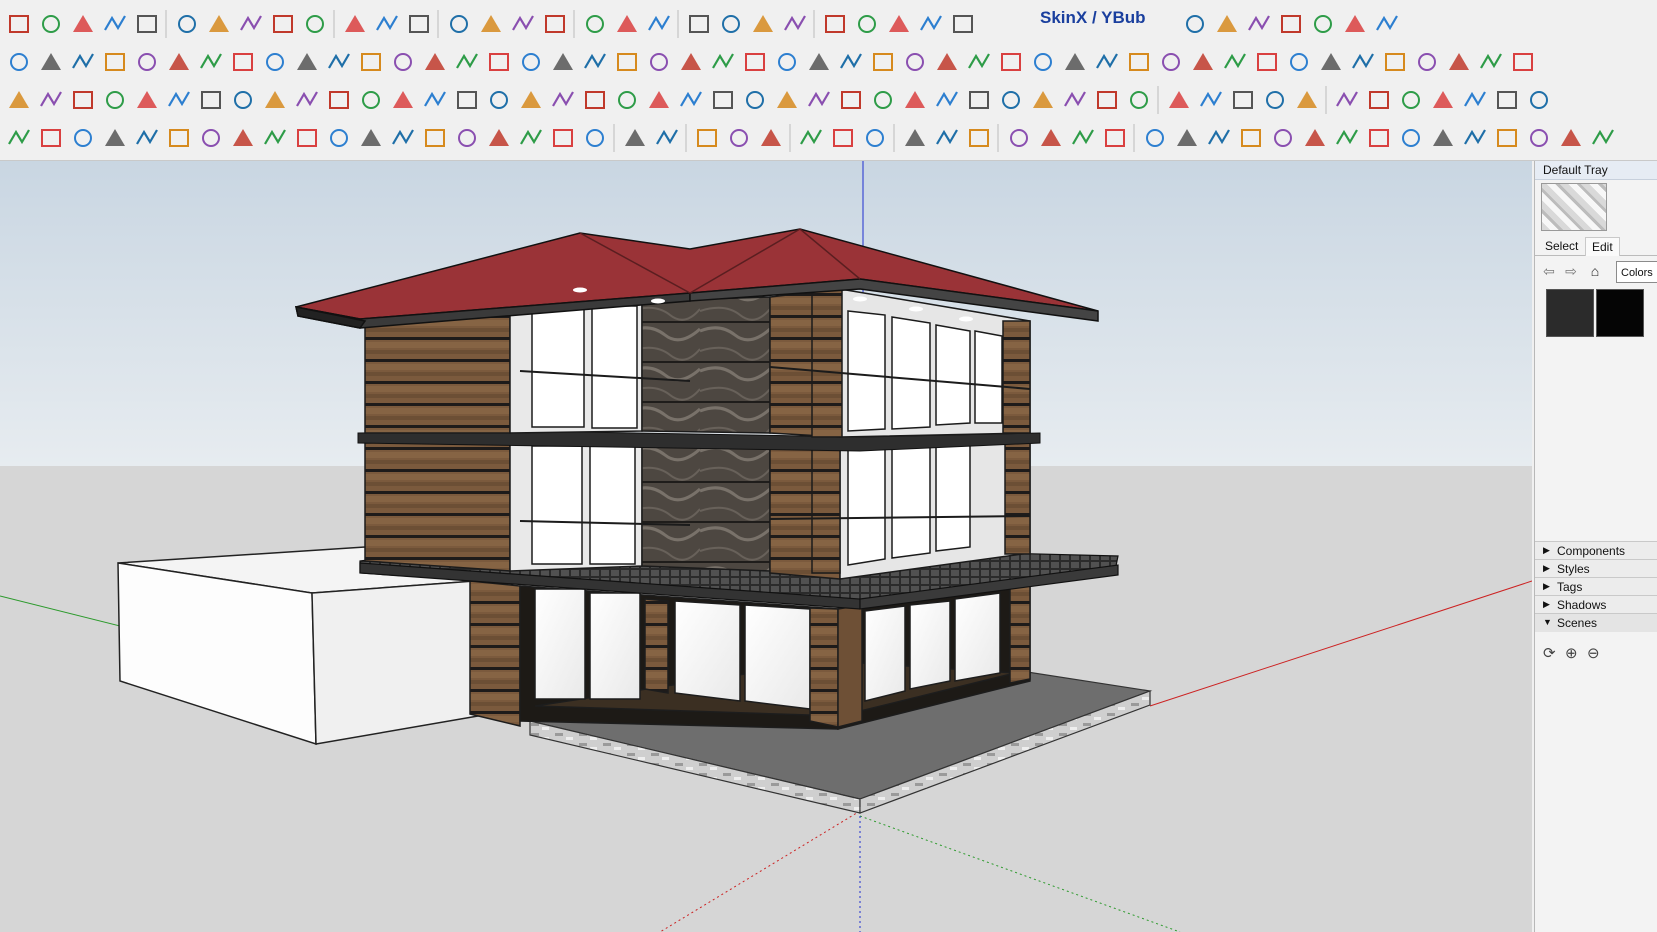 Image resolution: width=1657 pixels, height=932 pixels. Describe the element at coordinates (1561, 246) in the screenshot. I see `tab-select: Select` at that location.